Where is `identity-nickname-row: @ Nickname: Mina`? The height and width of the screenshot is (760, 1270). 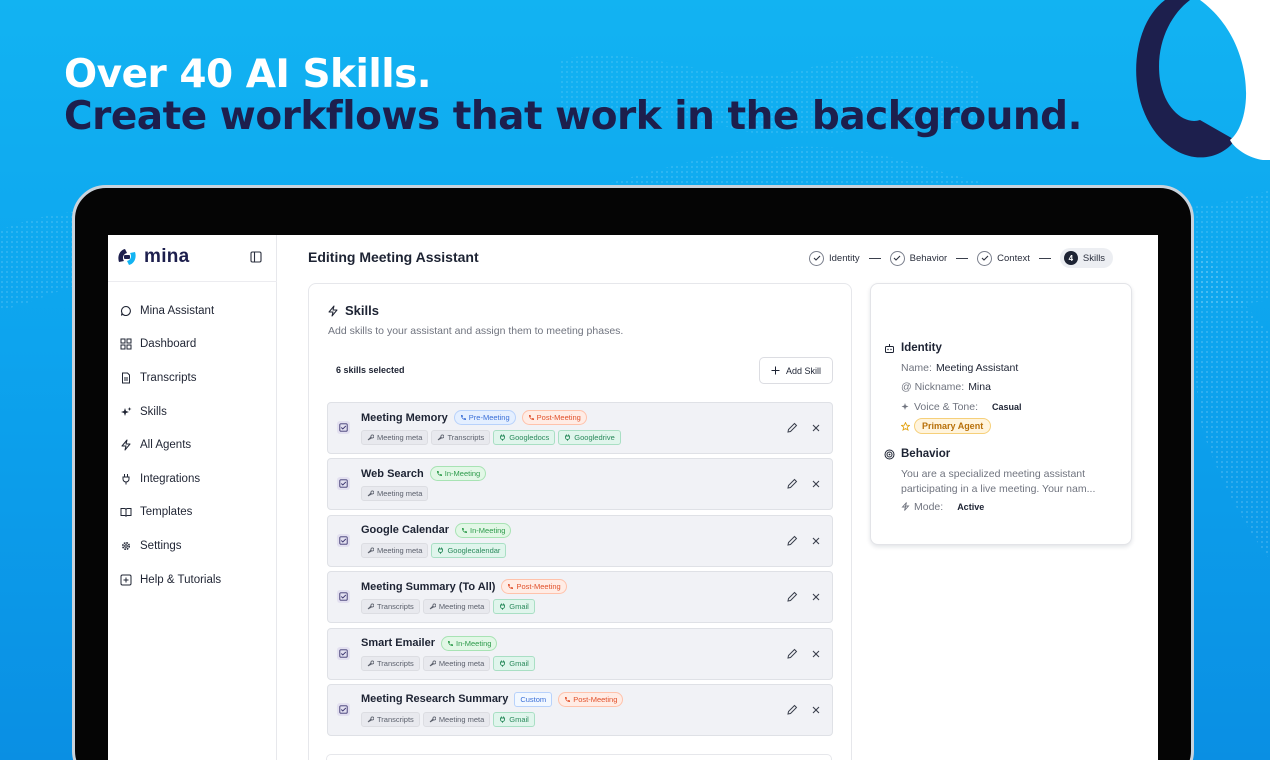
identity-nickname-row: @ Nickname: Mina is located at coordinates (961, 388).